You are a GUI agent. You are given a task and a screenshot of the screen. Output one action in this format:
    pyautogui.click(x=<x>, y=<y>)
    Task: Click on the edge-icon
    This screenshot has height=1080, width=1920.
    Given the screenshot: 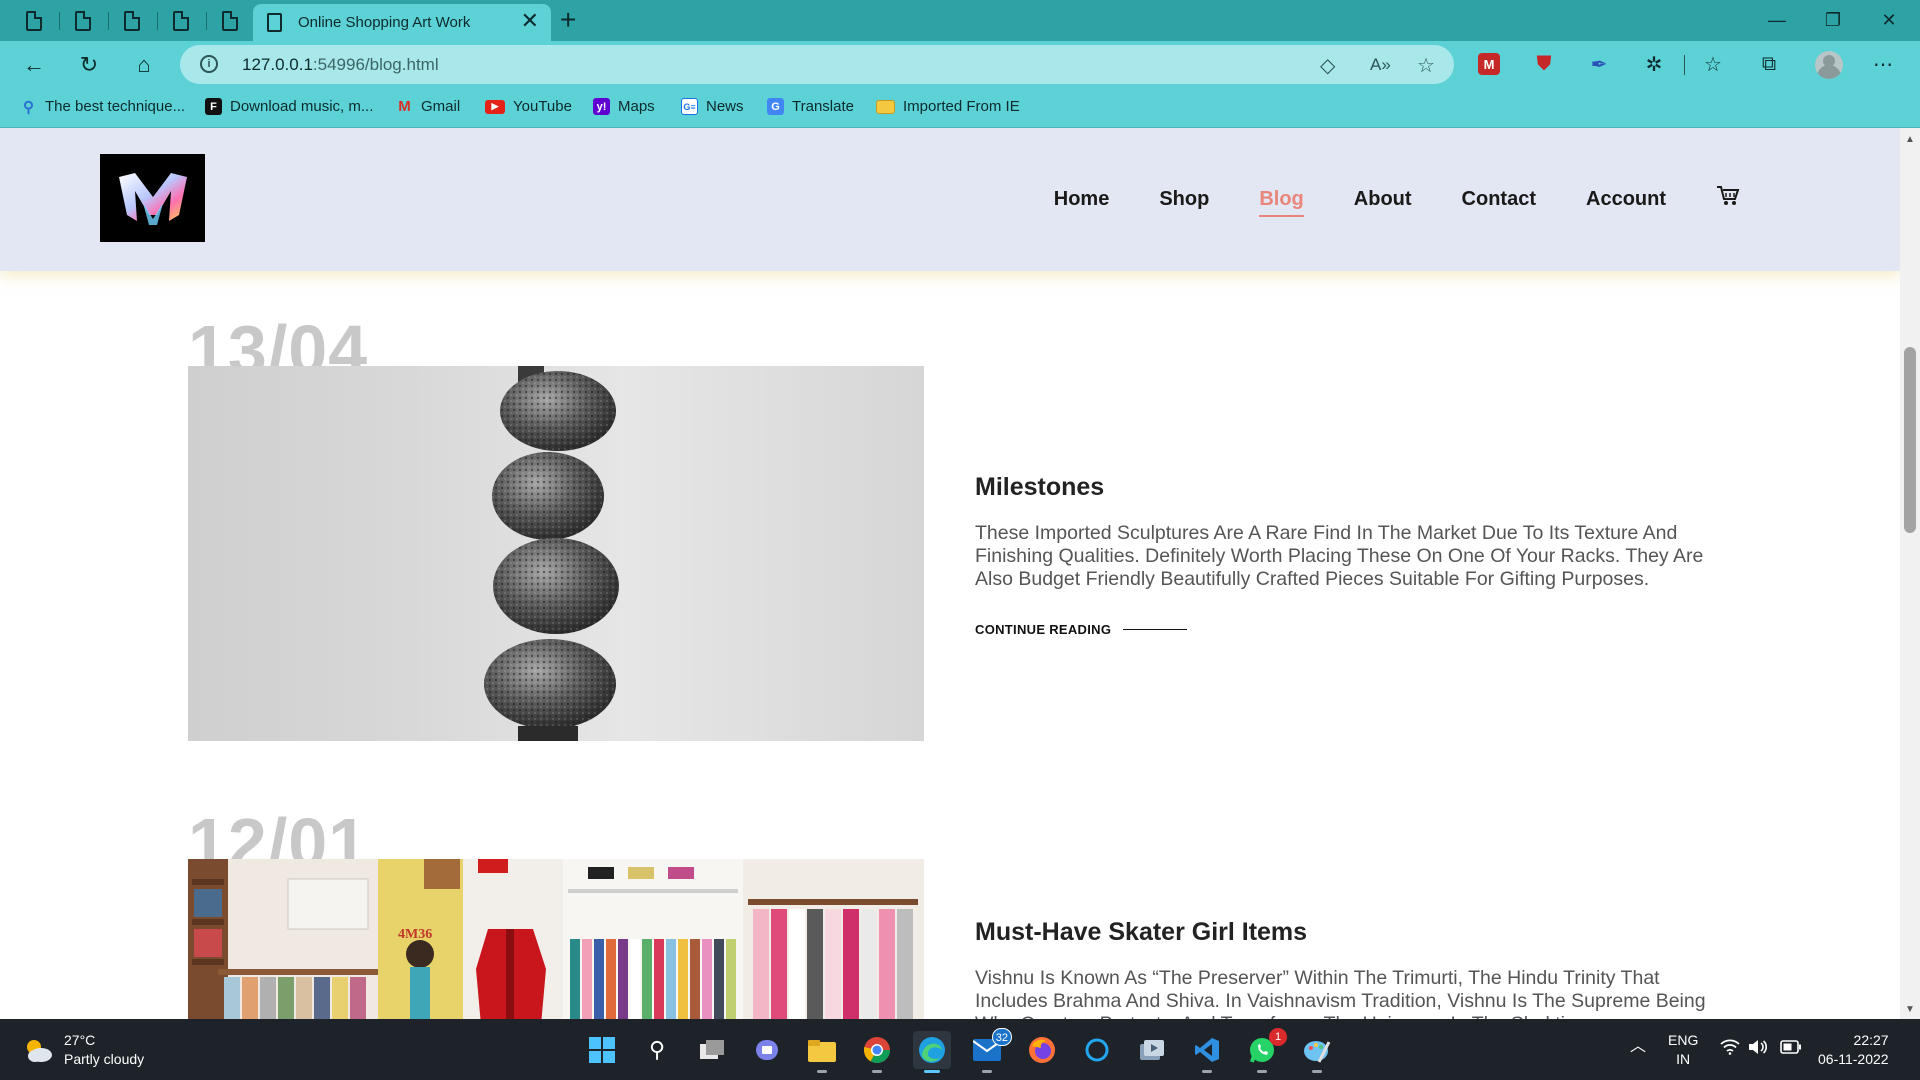 What is the action you would take?
    pyautogui.click(x=932, y=1052)
    